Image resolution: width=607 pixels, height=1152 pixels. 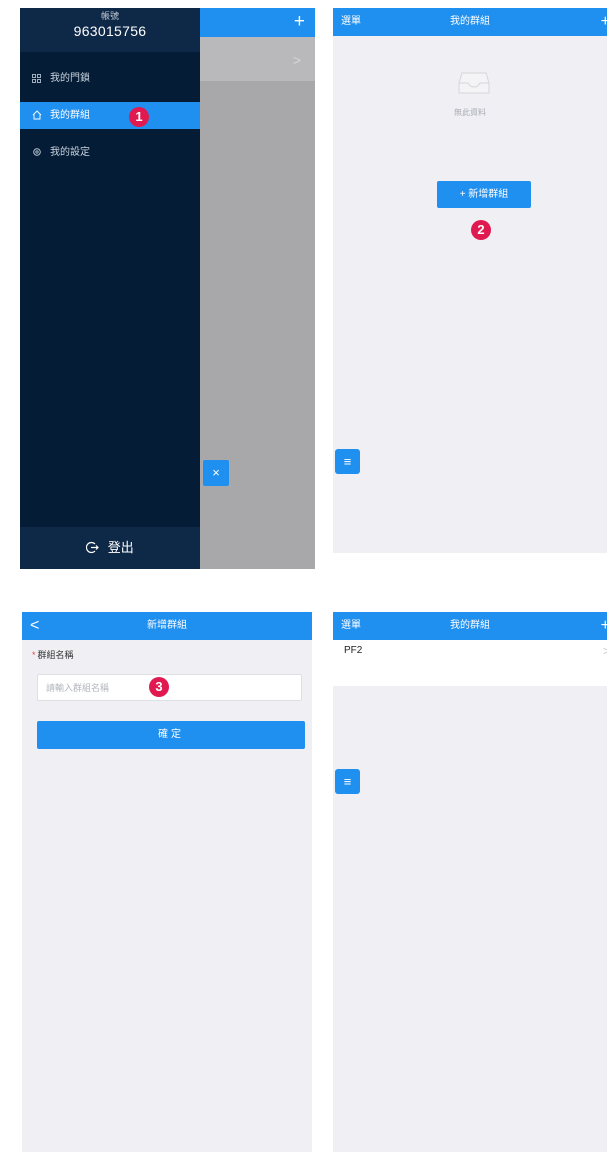 I want to click on close-drawer-button: ×, so click(x=216, y=473).